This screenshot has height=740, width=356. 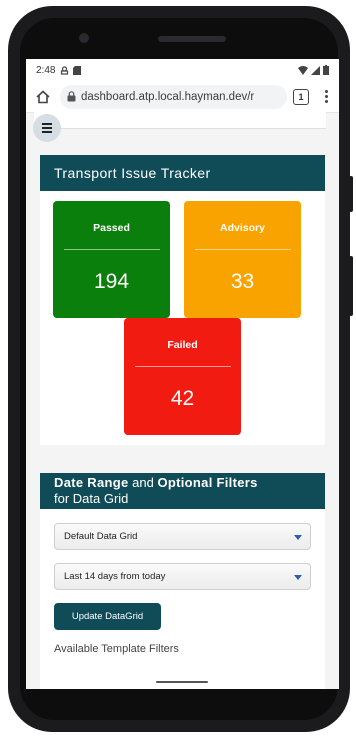 I want to click on lock-icon, so click(x=71, y=96).